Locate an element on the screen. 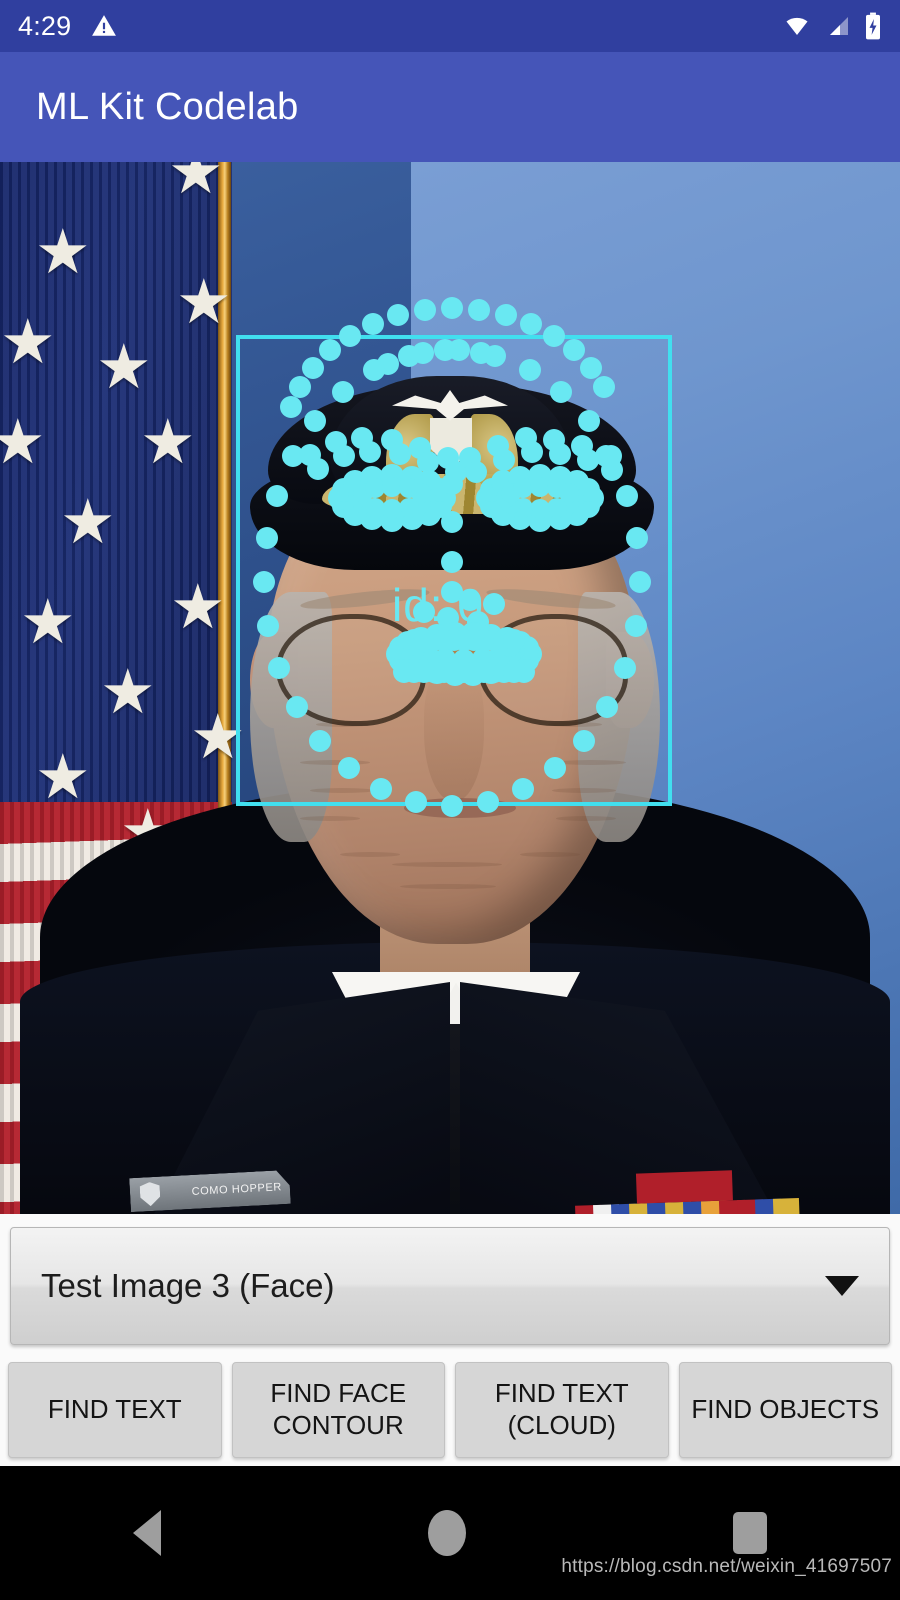  wifi-icon is located at coordinates (797, 26).